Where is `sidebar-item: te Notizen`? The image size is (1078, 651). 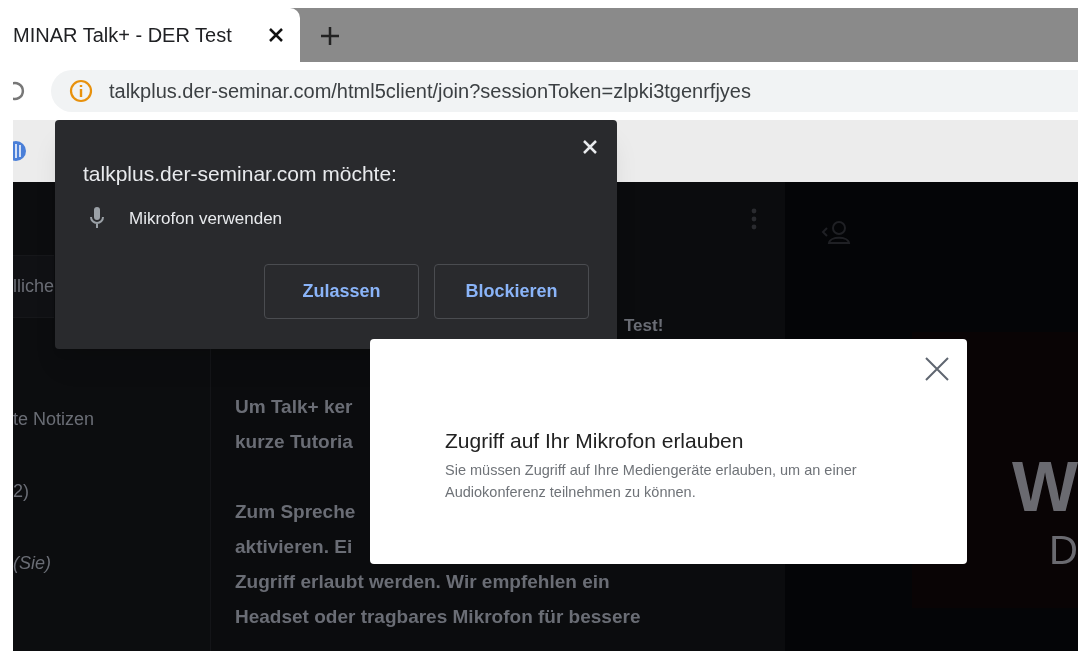
sidebar-item: te Notizen is located at coordinates (54, 419).